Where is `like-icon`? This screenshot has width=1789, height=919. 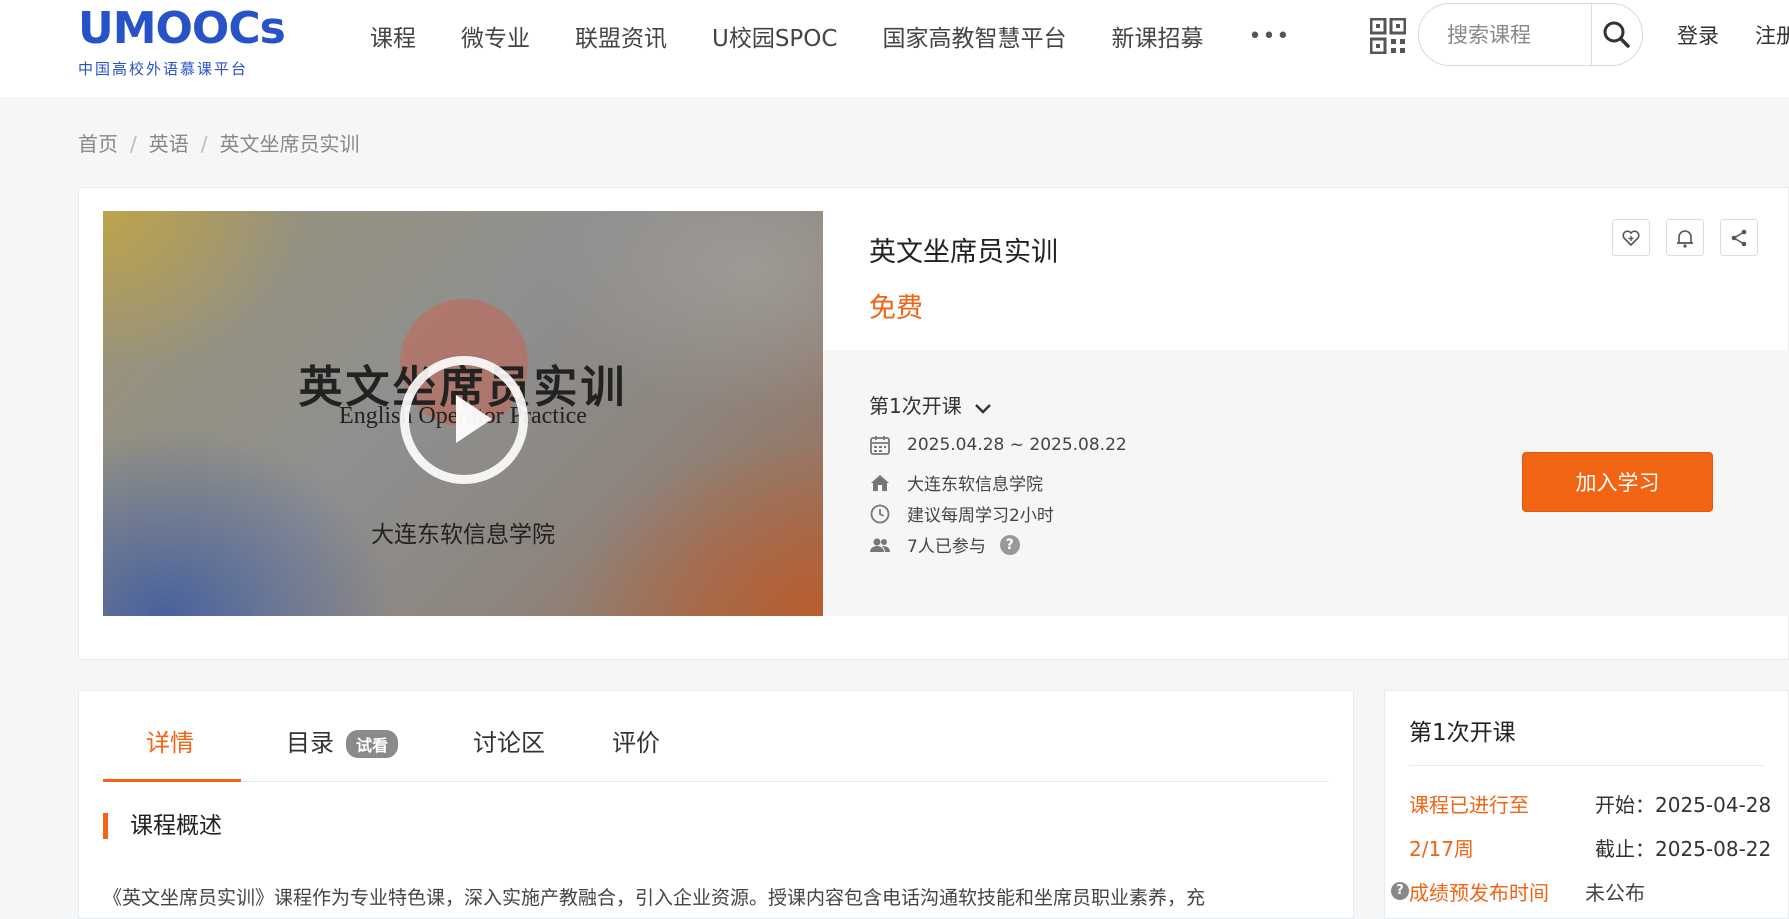
like-icon is located at coordinates (1631, 237).